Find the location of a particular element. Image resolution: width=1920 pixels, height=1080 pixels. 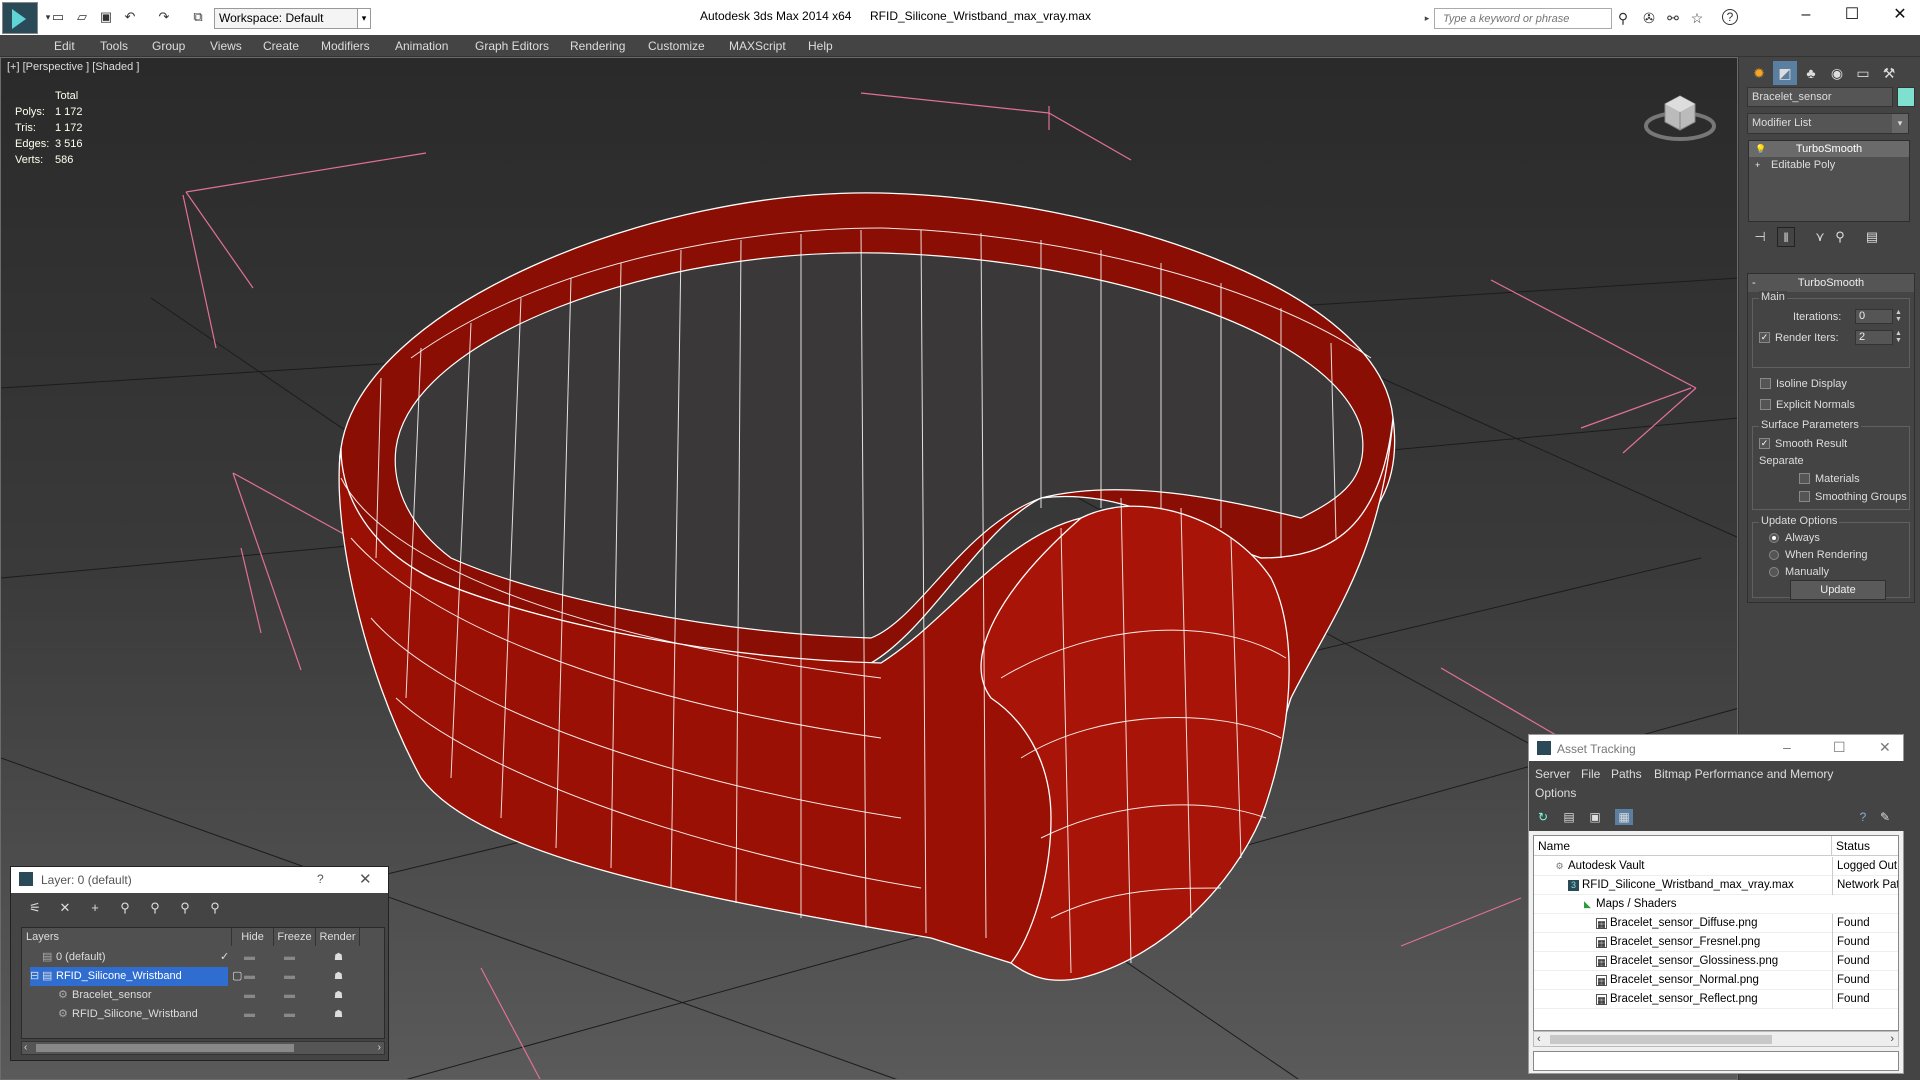

render-iters-spinner: 2 is located at coordinates (1874, 337).